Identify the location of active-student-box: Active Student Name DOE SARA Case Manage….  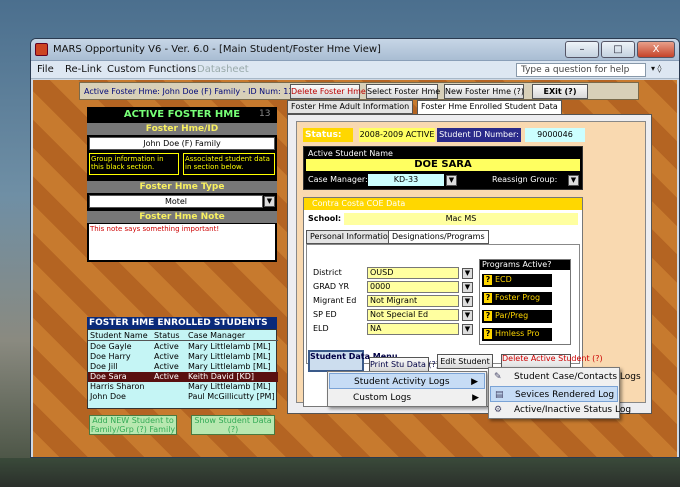
(443, 168).